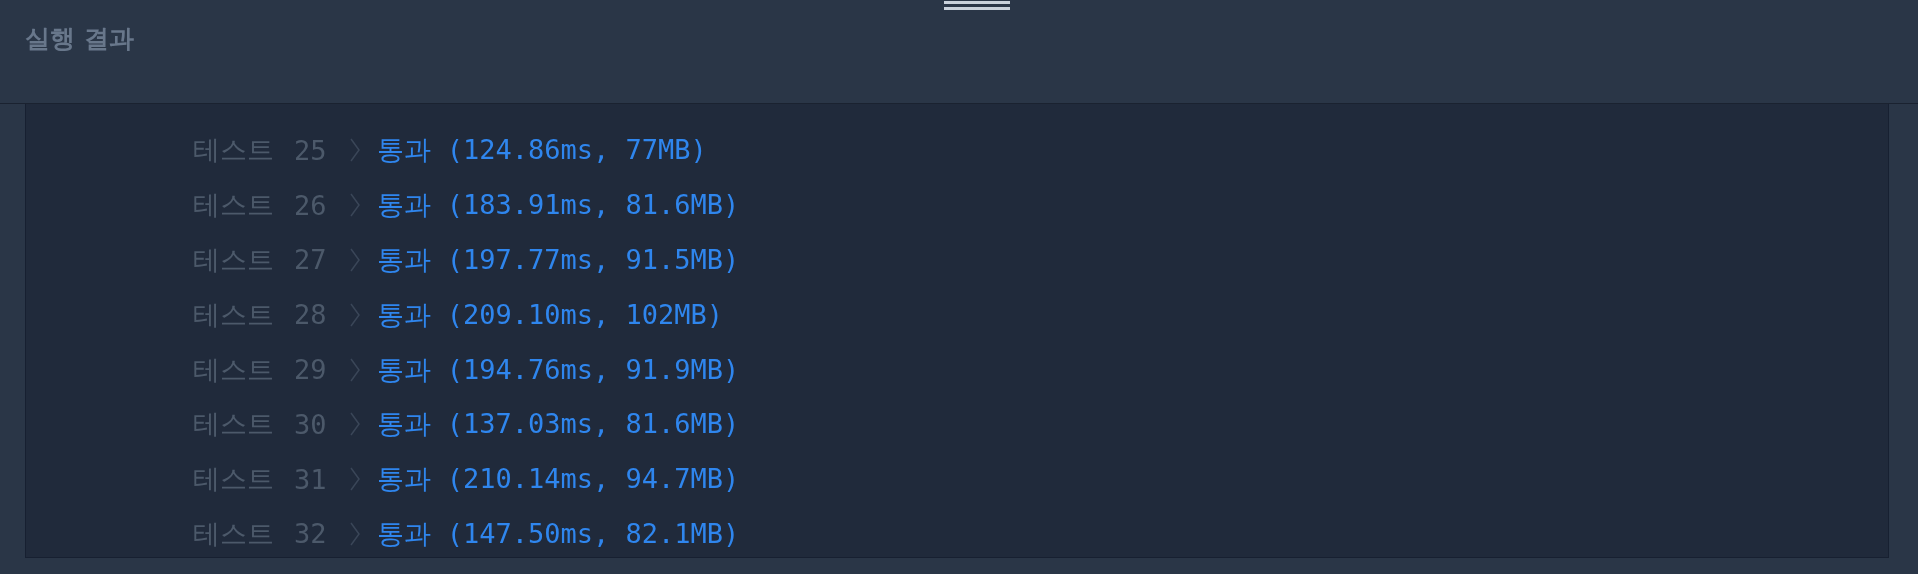 This screenshot has width=1918, height=574. What do you see at coordinates (558, 205) in the screenshot?
I see `test-result: 통과 (183.91ms, 81.6MB)` at bounding box center [558, 205].